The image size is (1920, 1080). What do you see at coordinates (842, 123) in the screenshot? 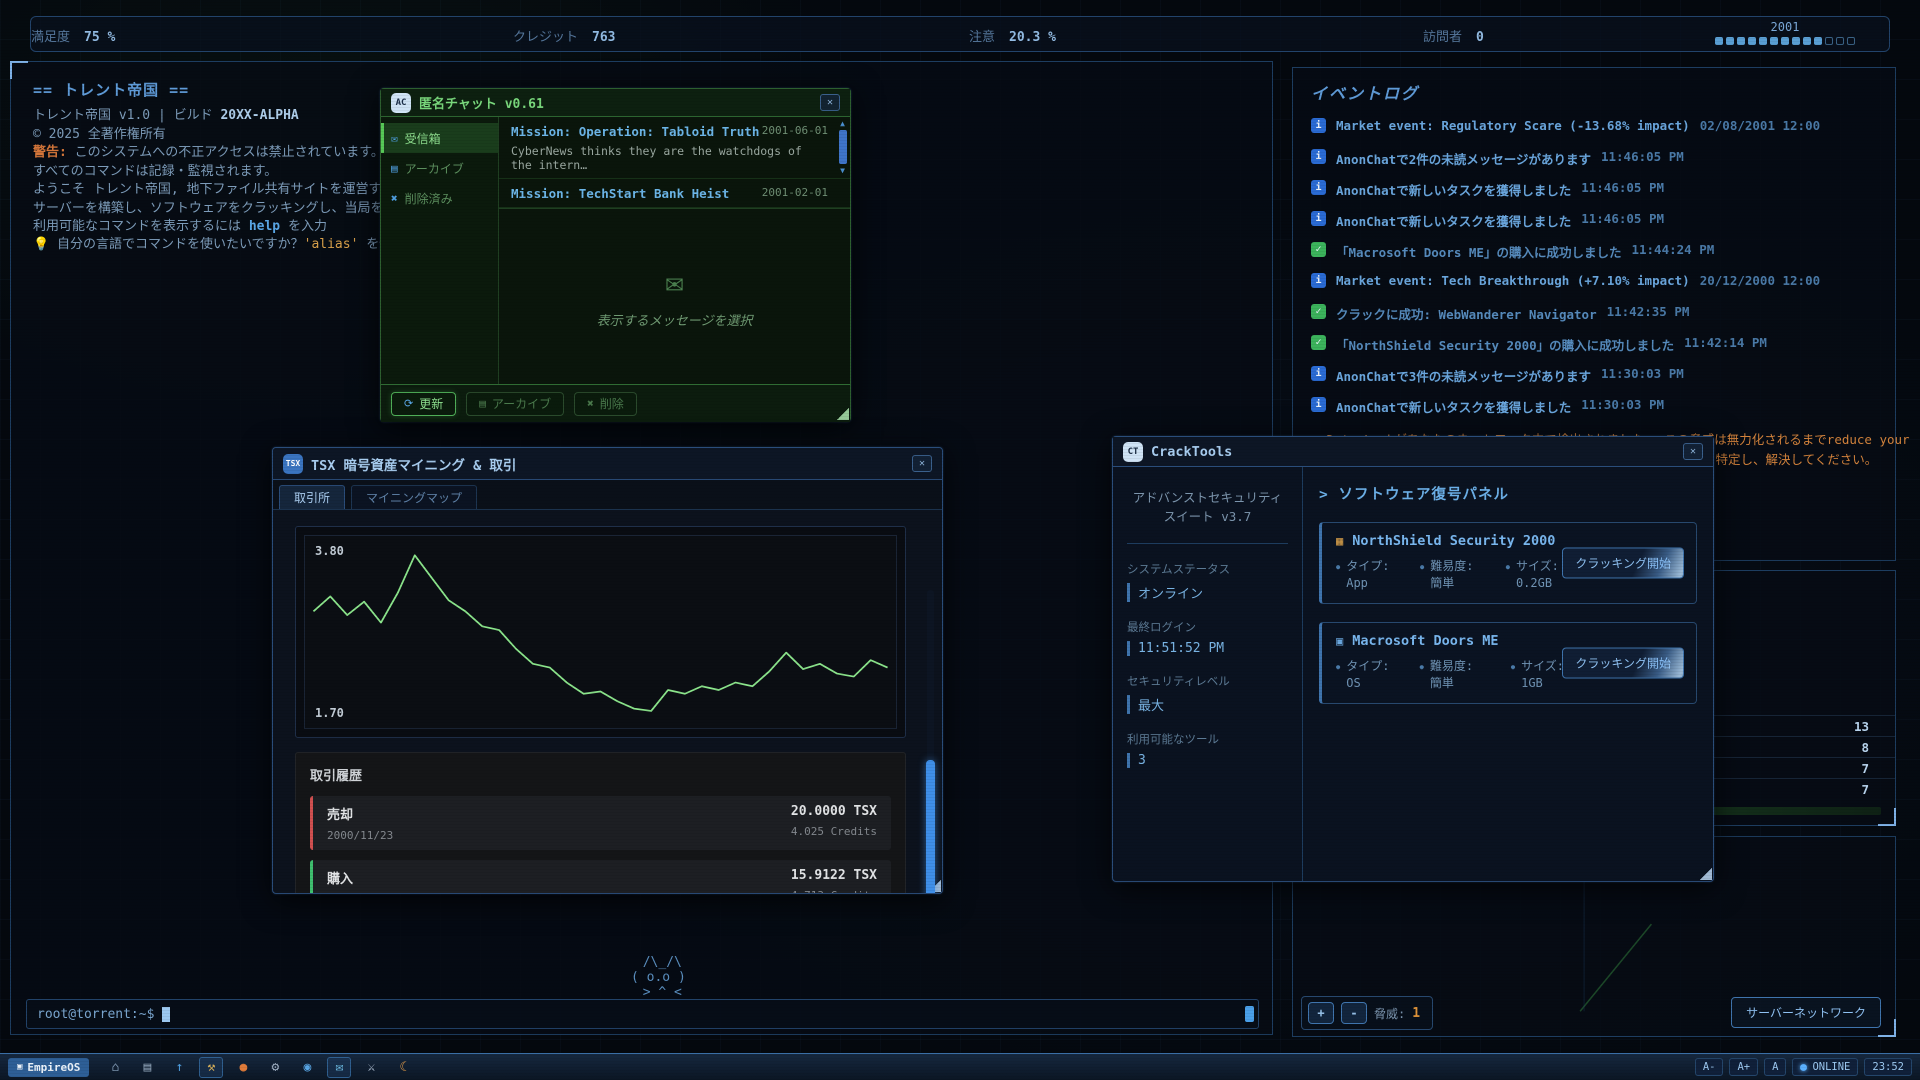
I see `scroll-up-icon: ▲` at bounding box center [842, 123].